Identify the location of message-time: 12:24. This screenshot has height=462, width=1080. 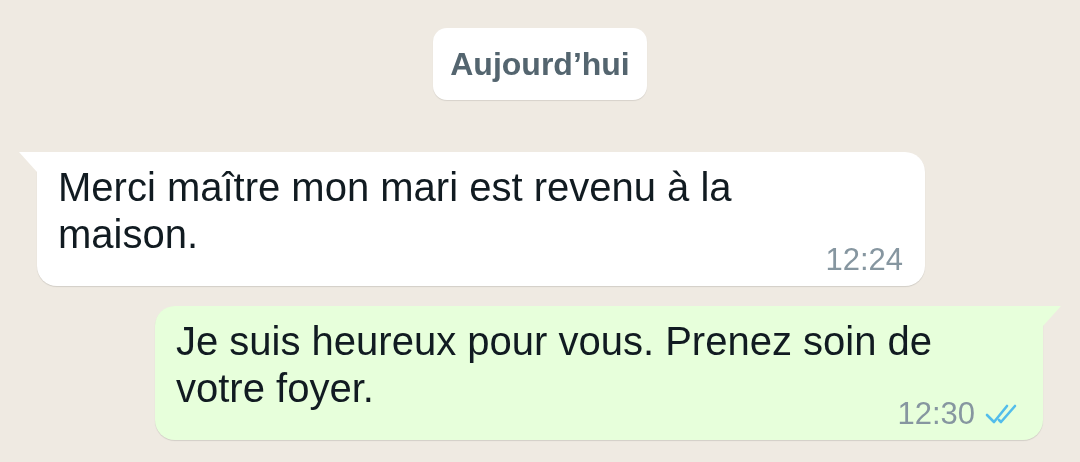
(864, 260).